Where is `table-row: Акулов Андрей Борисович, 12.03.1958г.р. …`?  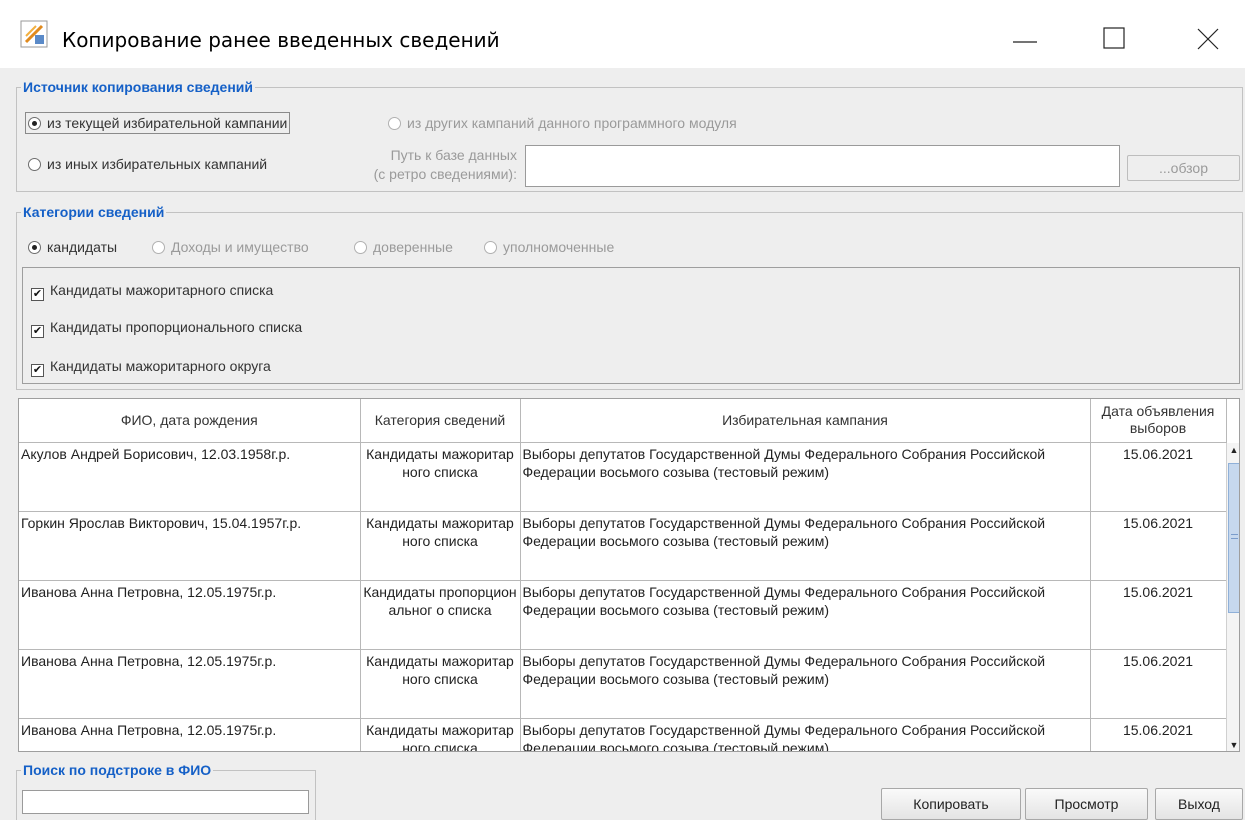 table-row: Акулов Андрей Борисович, 12.03.1958г.р. … is located at coordinates (623, 477).